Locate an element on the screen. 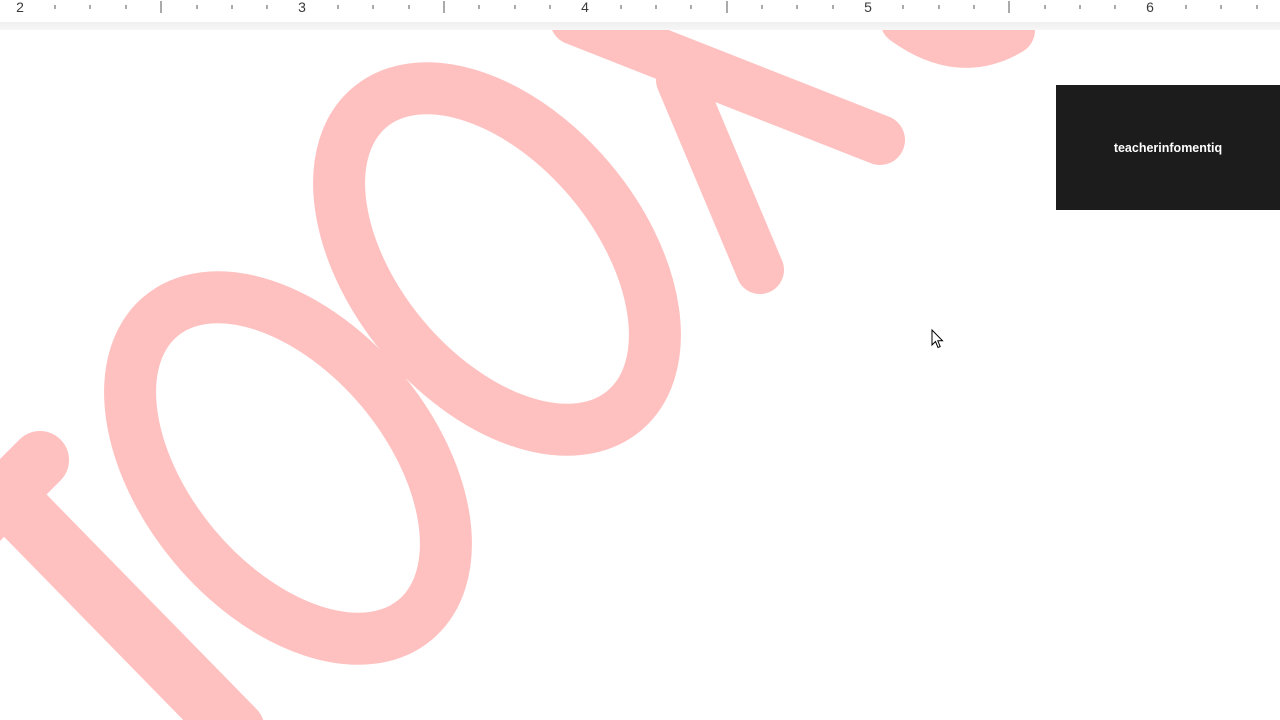 The image size is (1280, 720). channel-name-overlay: teacherinfomentiq is located at coordinates (1168, 147).